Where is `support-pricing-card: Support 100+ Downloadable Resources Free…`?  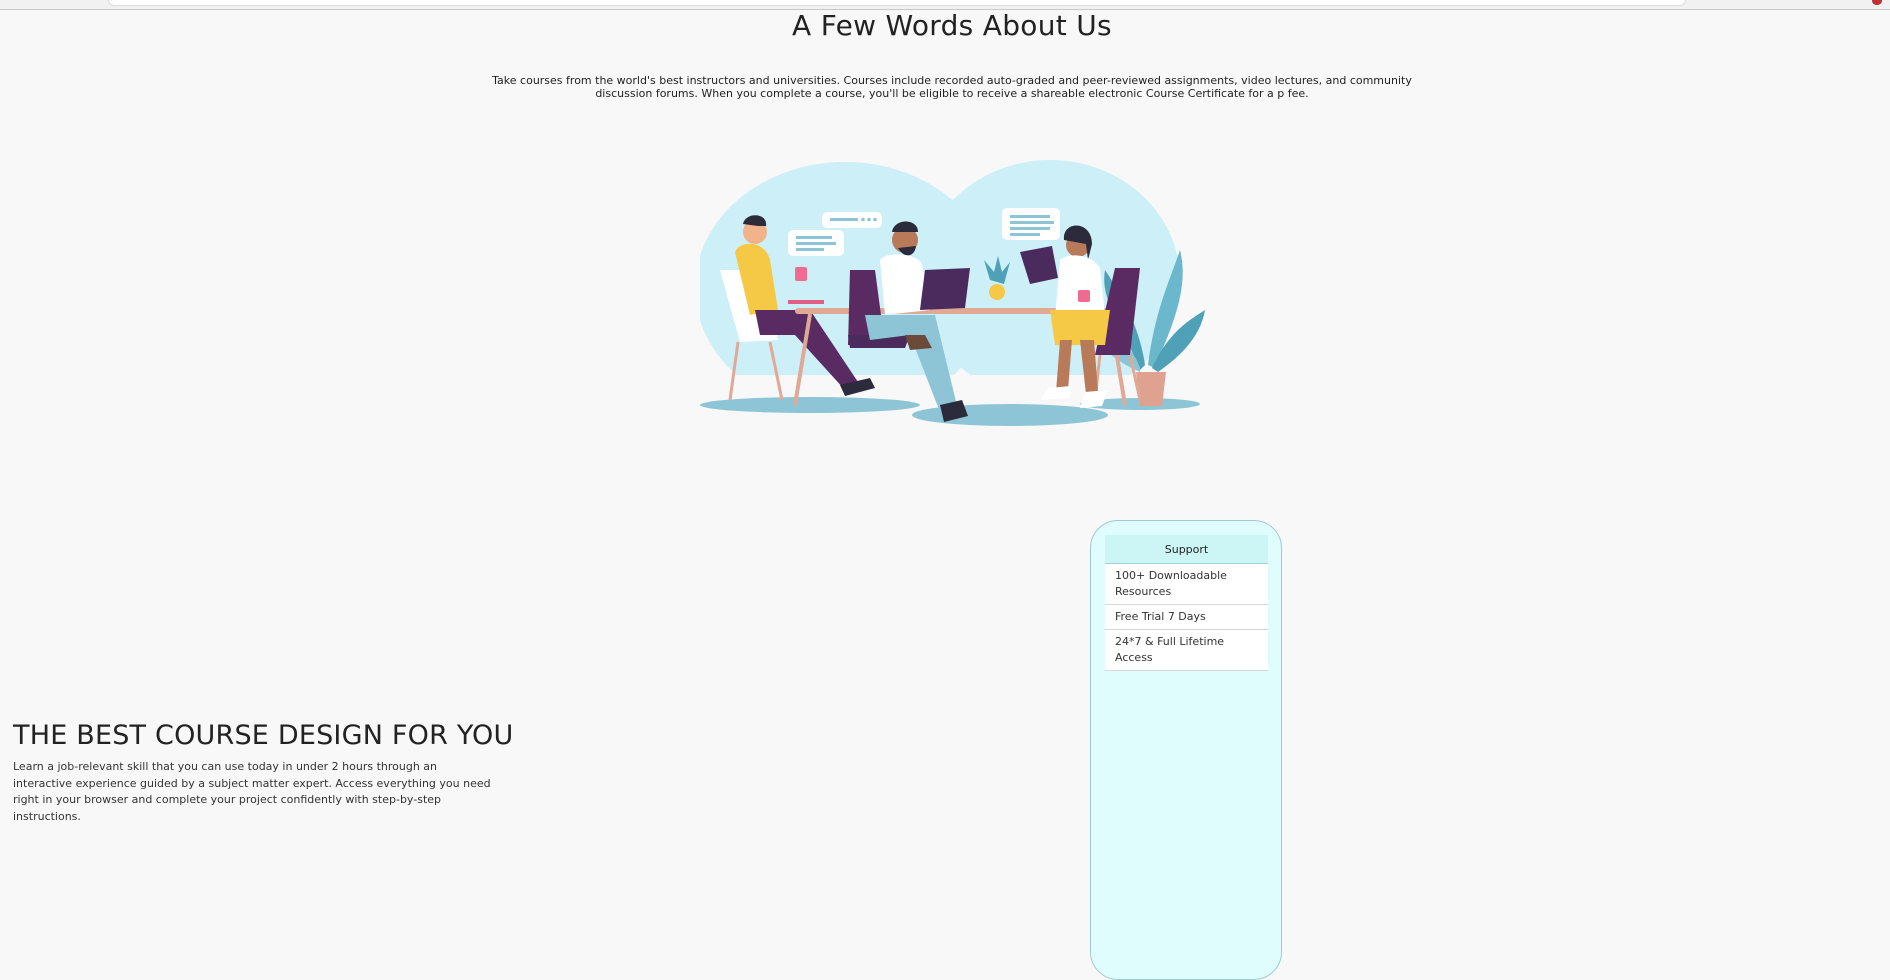 support-pricing-card: Support 100+ Downloadable Resources Free… is located at coordinates (1186, 750).